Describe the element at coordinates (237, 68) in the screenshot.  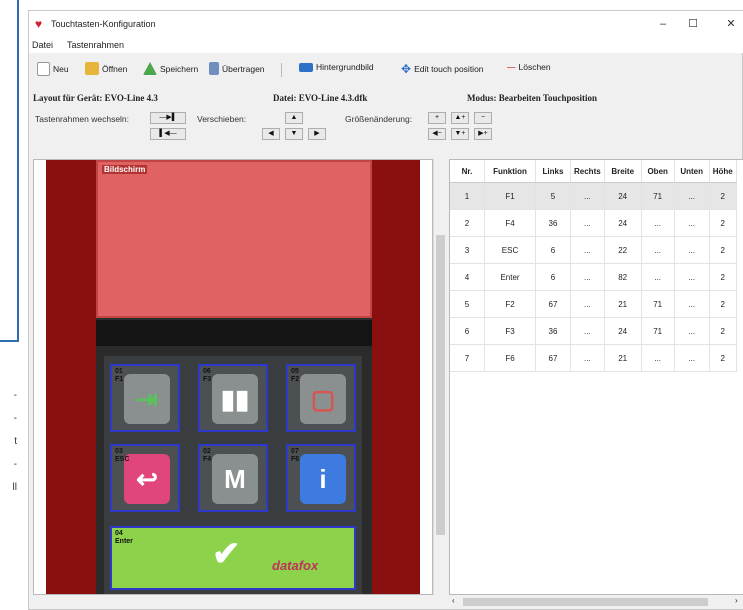
I see `transfer-button: Übertragen` at that location.